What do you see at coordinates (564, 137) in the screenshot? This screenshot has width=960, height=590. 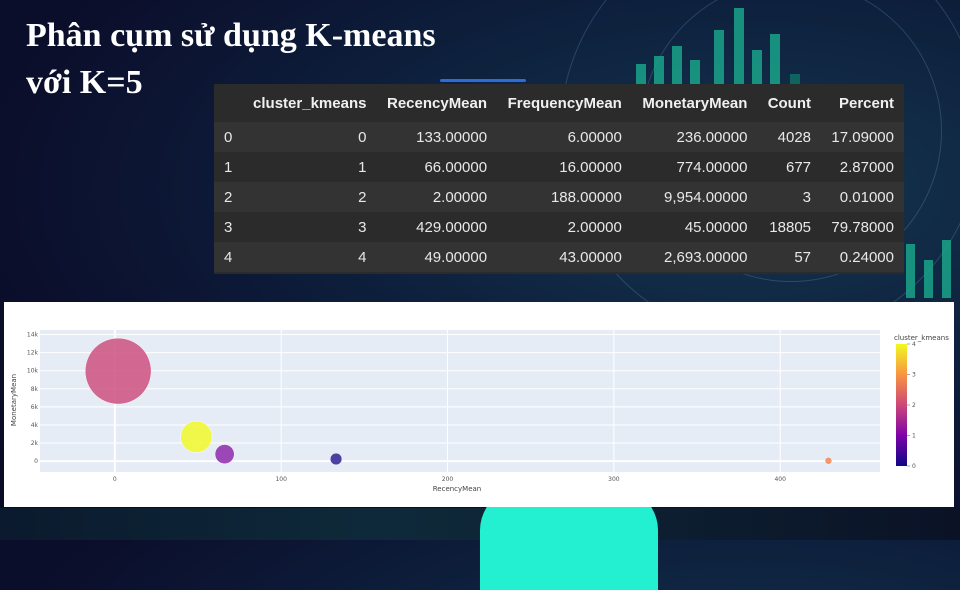 I see `cell-frequency-mean: 6.00000` at bounding box center [564, 137].